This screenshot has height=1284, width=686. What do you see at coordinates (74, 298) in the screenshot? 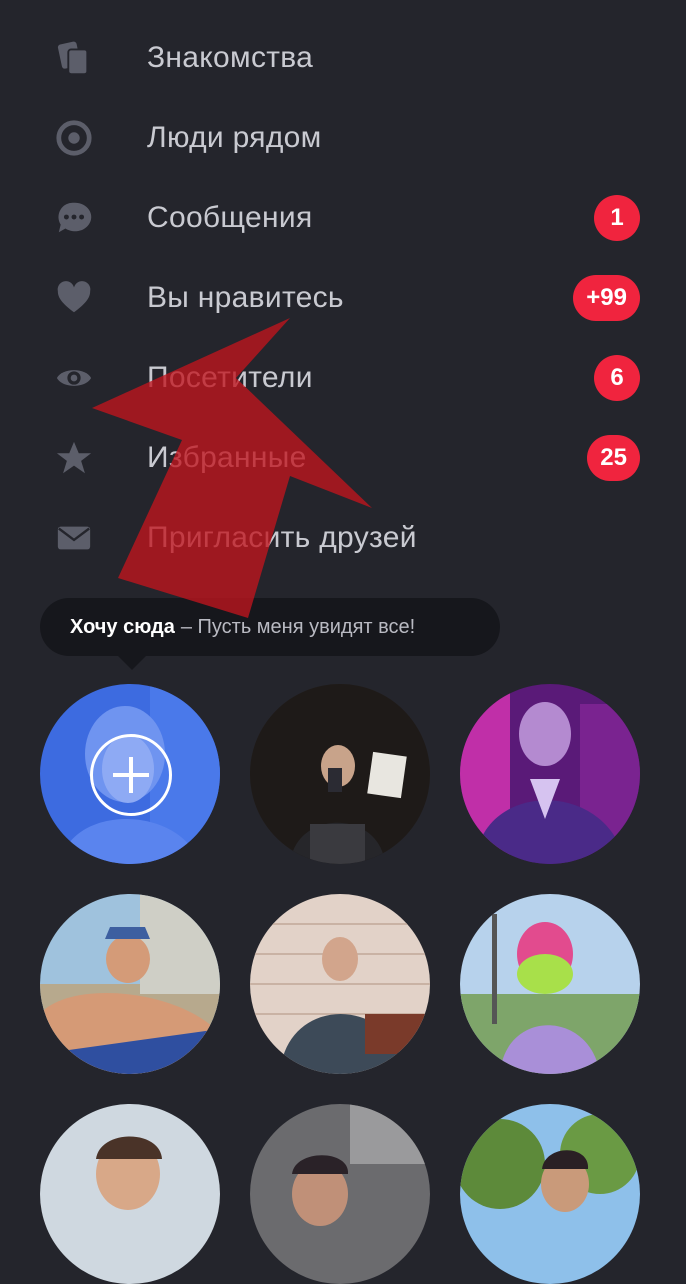
I see `heart-icon` at bounding box center [74, 298].